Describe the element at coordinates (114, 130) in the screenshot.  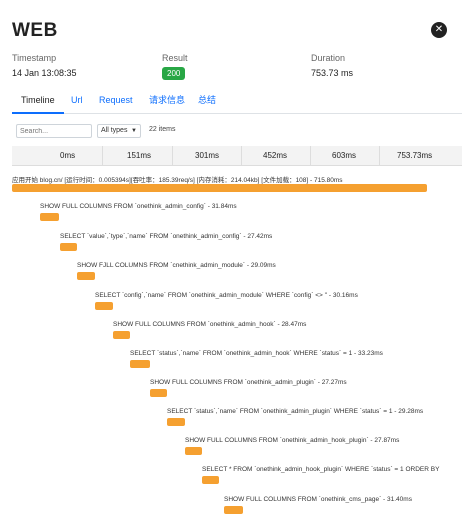
I see `type-select-value: All types` at that location.